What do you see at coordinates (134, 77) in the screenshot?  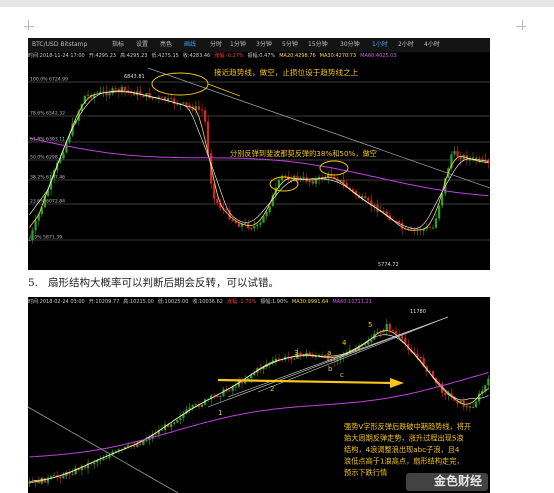 I see `high-label: 6843.81` at bounding box center [134, 77].